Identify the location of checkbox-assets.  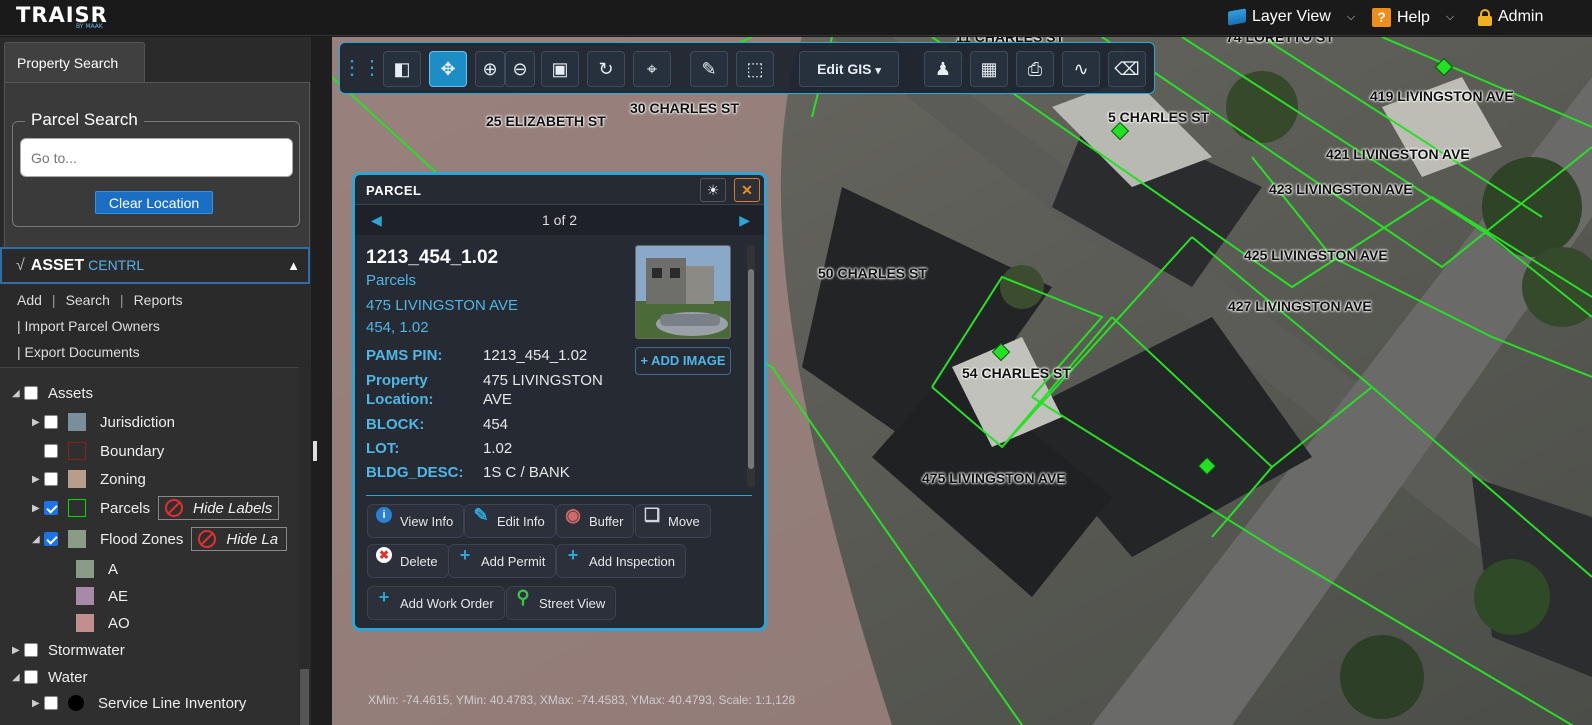
(31, 393).